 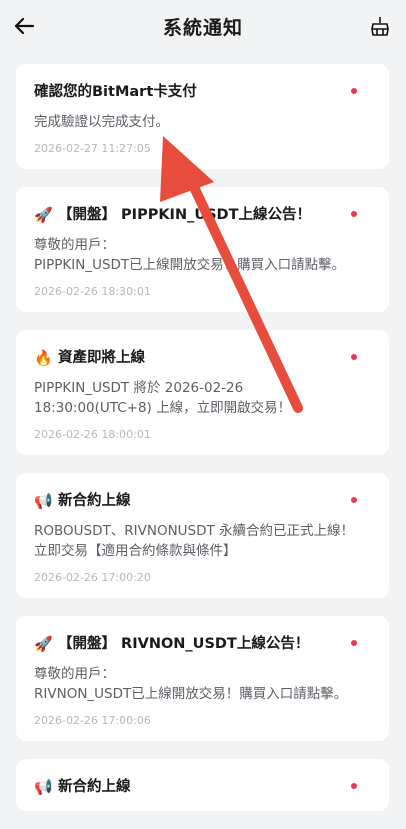 I want to click on notification-timestamp: 2026-02-27 11:27:05, so click(x=92, y=148).